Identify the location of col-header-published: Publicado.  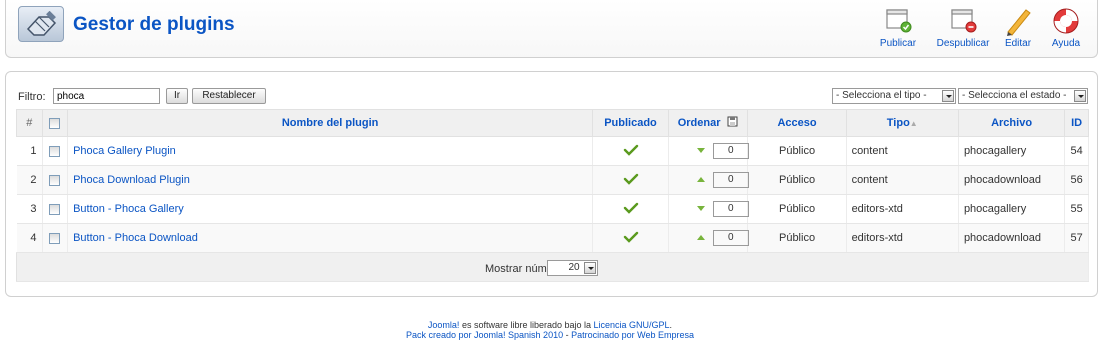
(630, 123).